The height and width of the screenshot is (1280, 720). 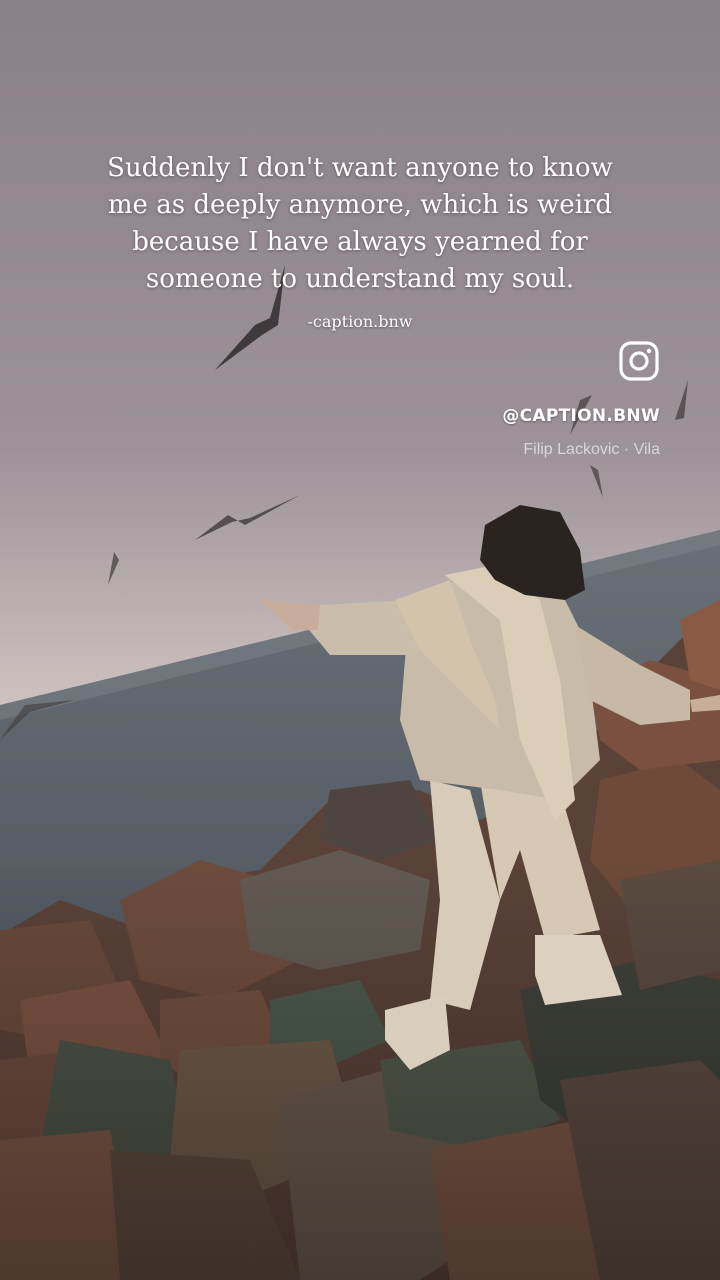 I want to click on quote-line: someone to understand my soul., so click(x=360, y=279).